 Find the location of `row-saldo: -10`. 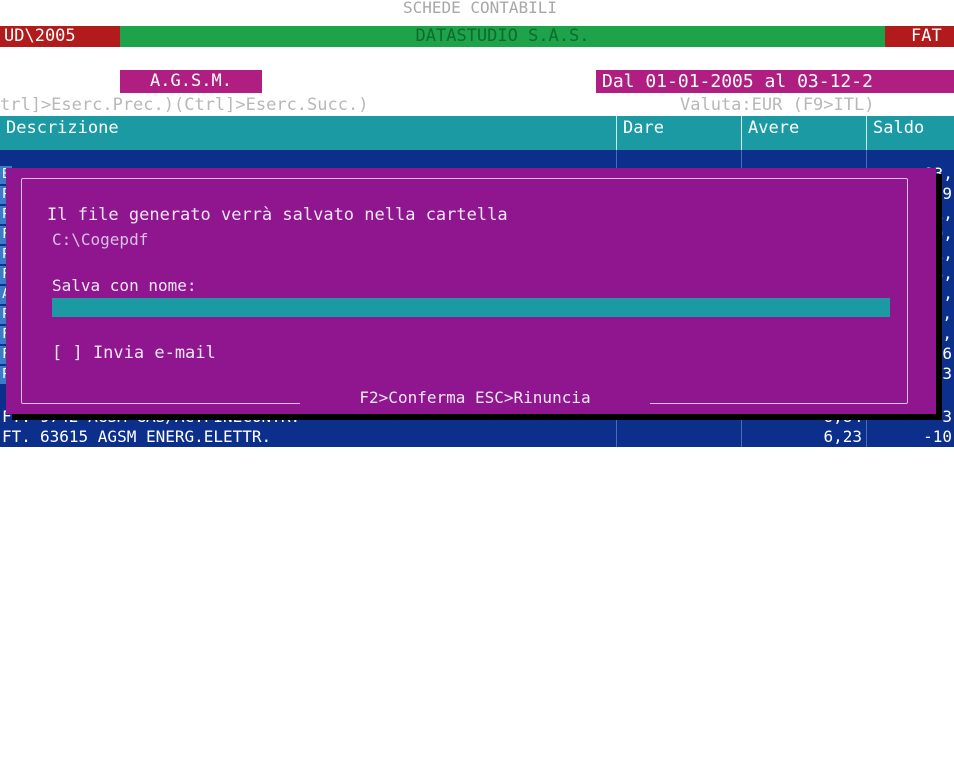

row-saldo: -10 is located at coordinates (937, 436).